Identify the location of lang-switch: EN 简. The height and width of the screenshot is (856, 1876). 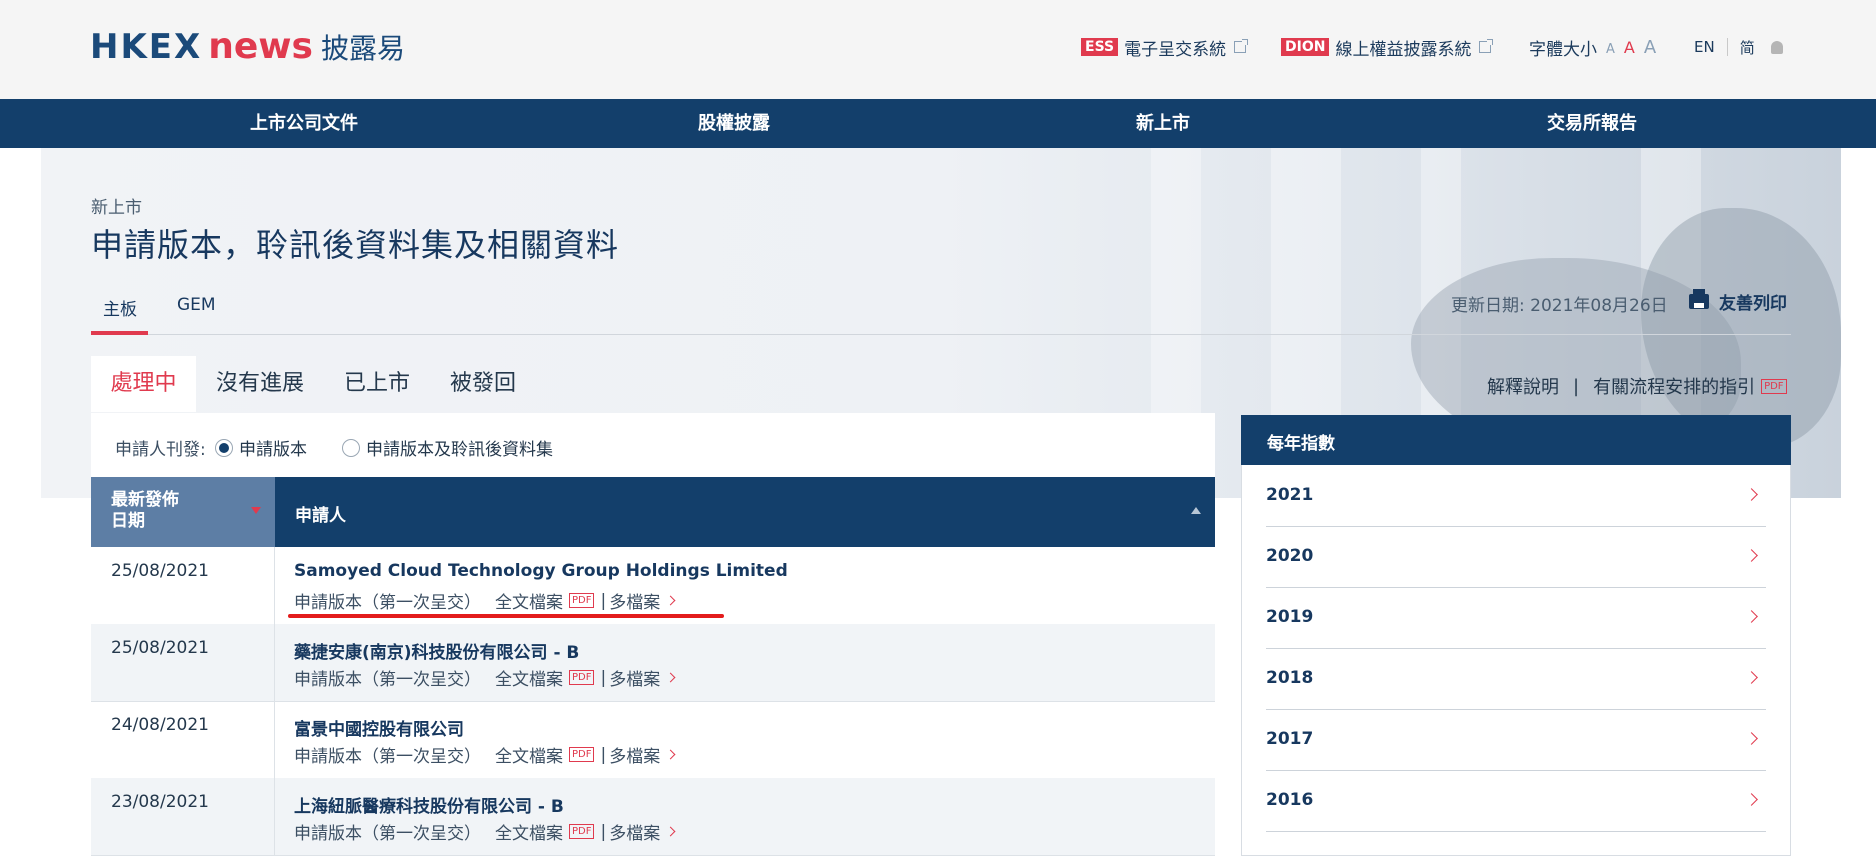
(1738, 47).